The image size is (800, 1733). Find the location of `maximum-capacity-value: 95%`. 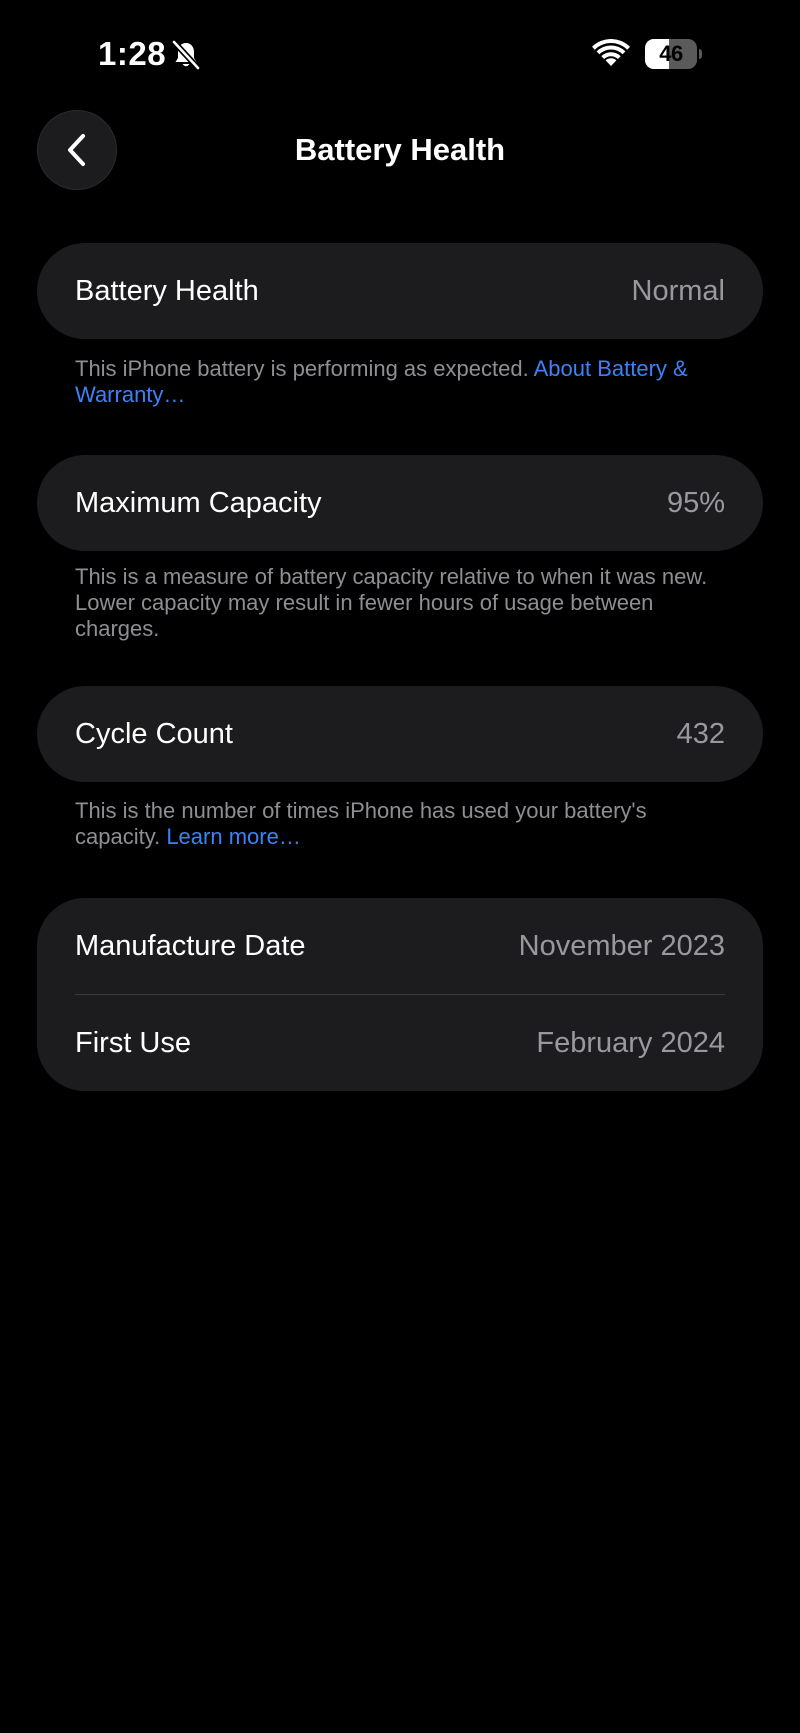

maximum-capacity-value: 95% is located at coordinates (695, 502).